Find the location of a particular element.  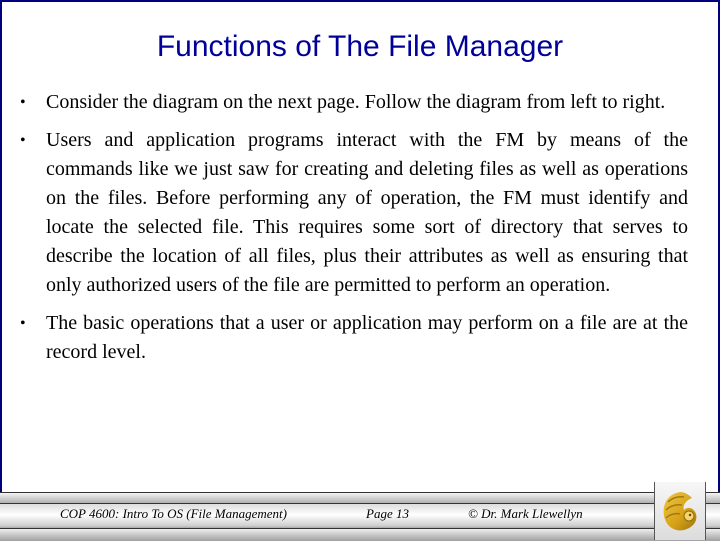

pegasus-logo-icon is located at coordinates (680, 511).